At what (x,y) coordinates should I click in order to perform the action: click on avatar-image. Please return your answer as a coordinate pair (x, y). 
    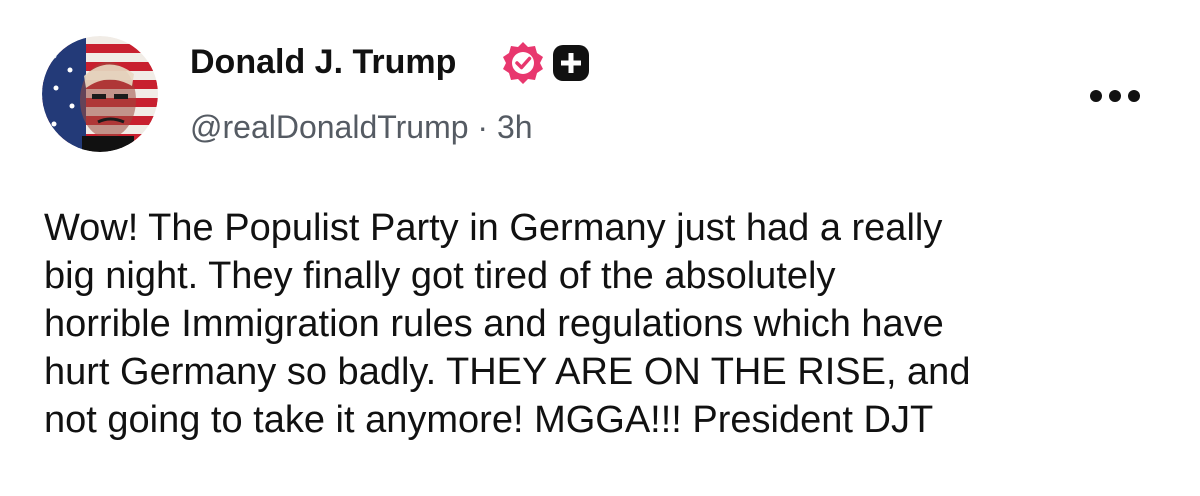
    Looking at the image, I should click on (100, 94).